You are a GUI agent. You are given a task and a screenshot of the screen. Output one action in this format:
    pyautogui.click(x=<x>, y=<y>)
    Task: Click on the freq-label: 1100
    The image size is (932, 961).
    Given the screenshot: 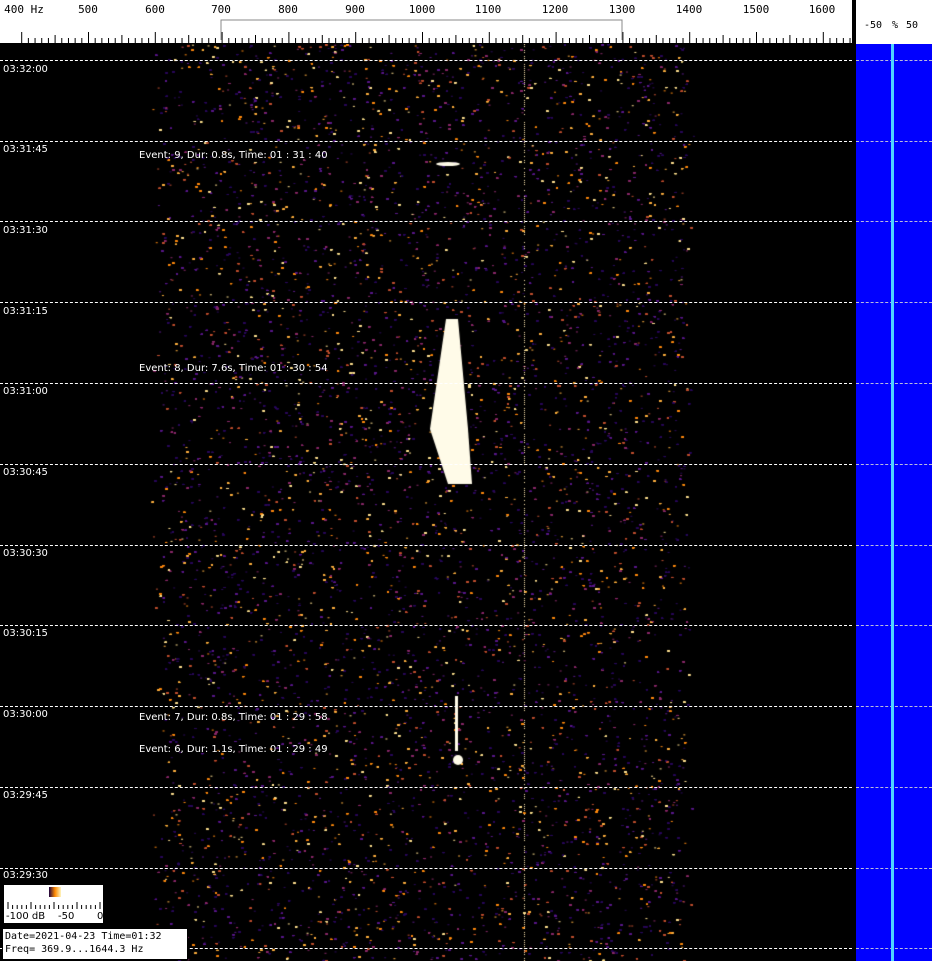 What is the action you would take?
    pyautogui.click(x=488, y=9)
    